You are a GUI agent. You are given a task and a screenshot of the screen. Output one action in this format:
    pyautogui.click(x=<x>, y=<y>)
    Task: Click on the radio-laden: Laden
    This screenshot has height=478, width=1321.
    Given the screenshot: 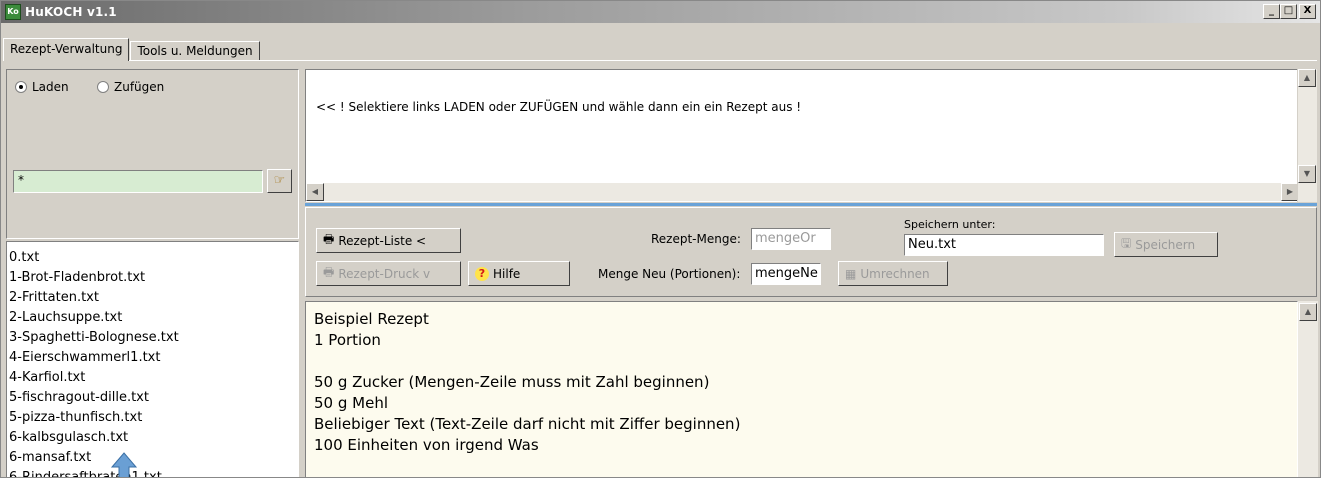 What is the action you would take?
    pyautogui.click(x=42, y=87)
    